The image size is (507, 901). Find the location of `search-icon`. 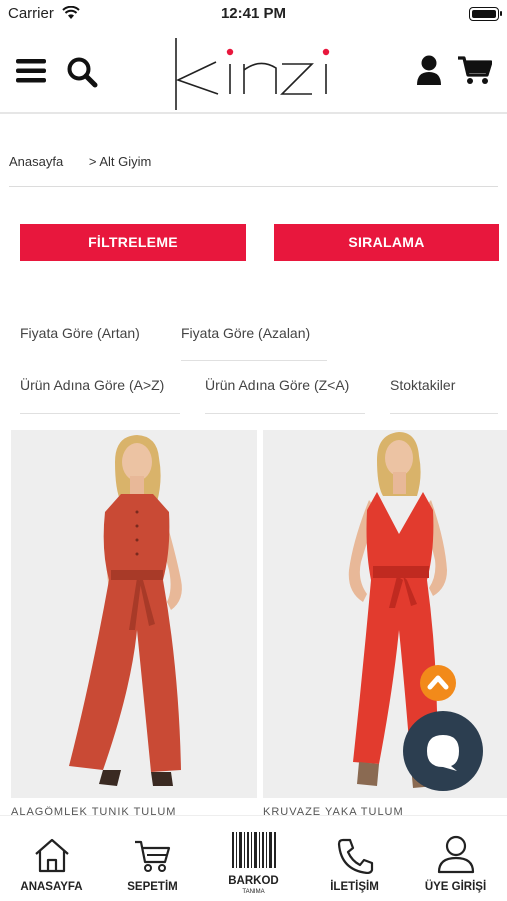

search-icon is located at coordinates (82, 72).